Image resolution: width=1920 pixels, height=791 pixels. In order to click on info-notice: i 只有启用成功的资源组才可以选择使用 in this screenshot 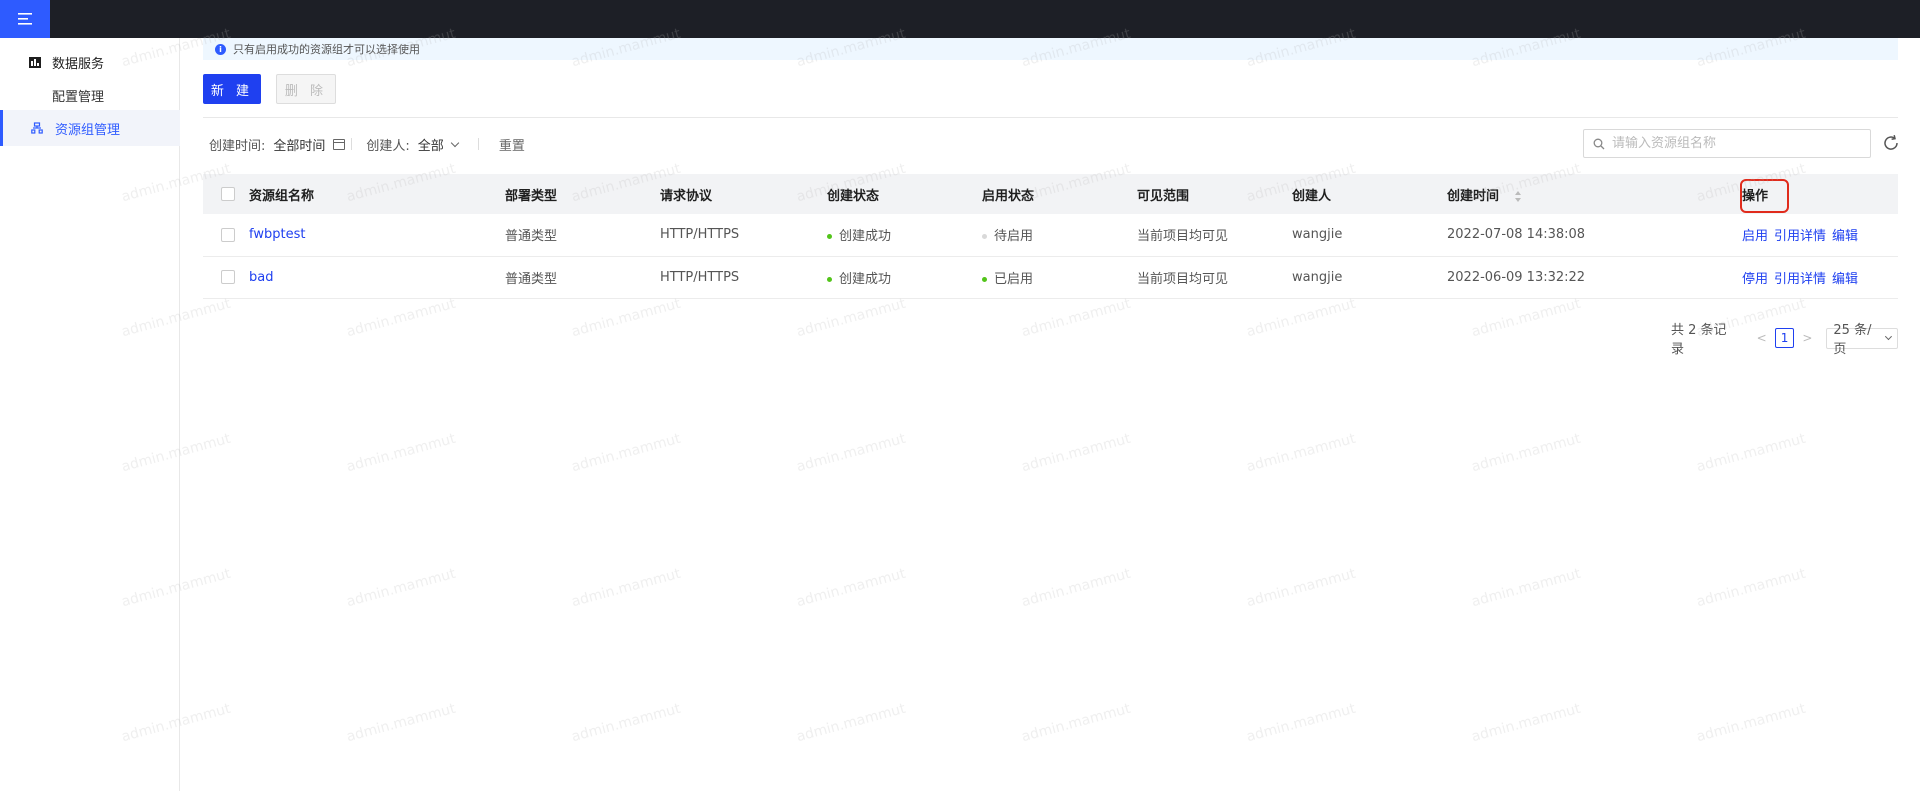, I will do `click(1050, 49)`.